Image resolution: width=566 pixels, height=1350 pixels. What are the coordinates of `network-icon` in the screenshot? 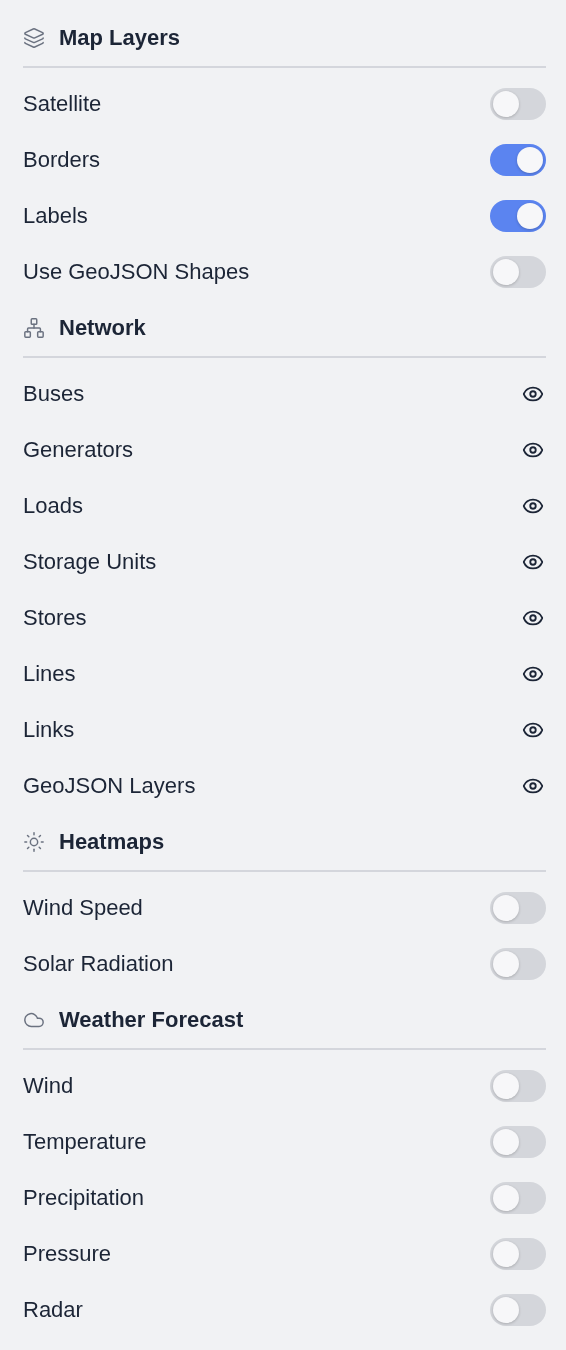 It's located at (34, 328).